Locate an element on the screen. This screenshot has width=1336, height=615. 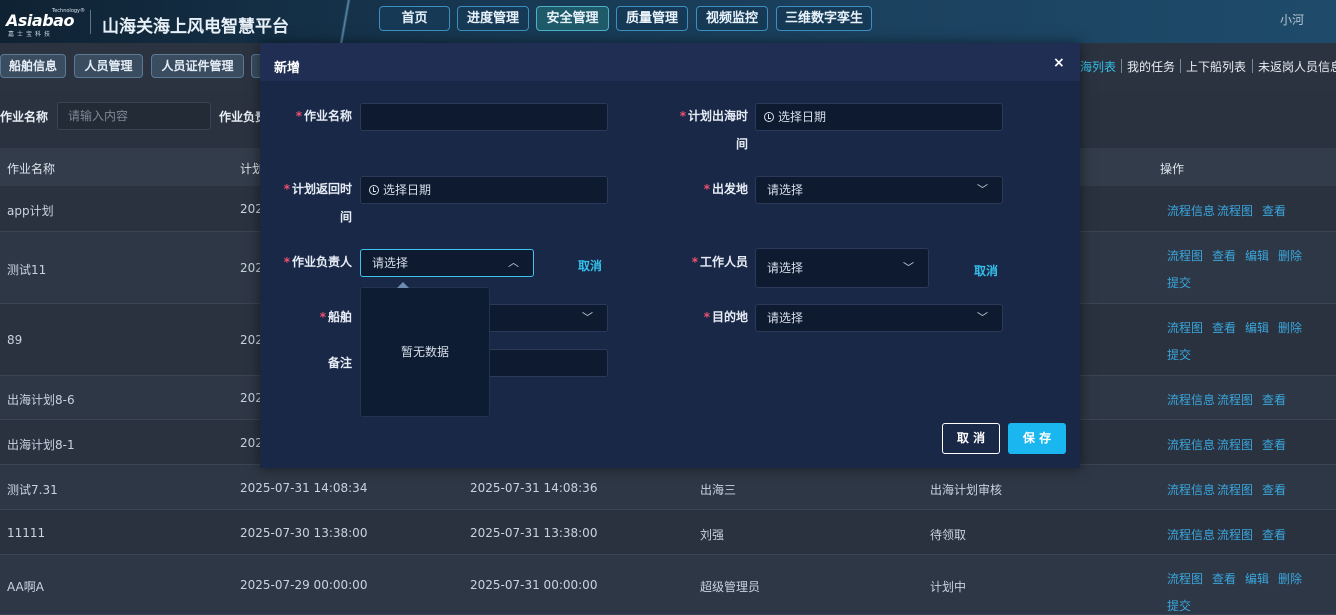
table-cell: 出海三 is located at coordinates (718, 490).